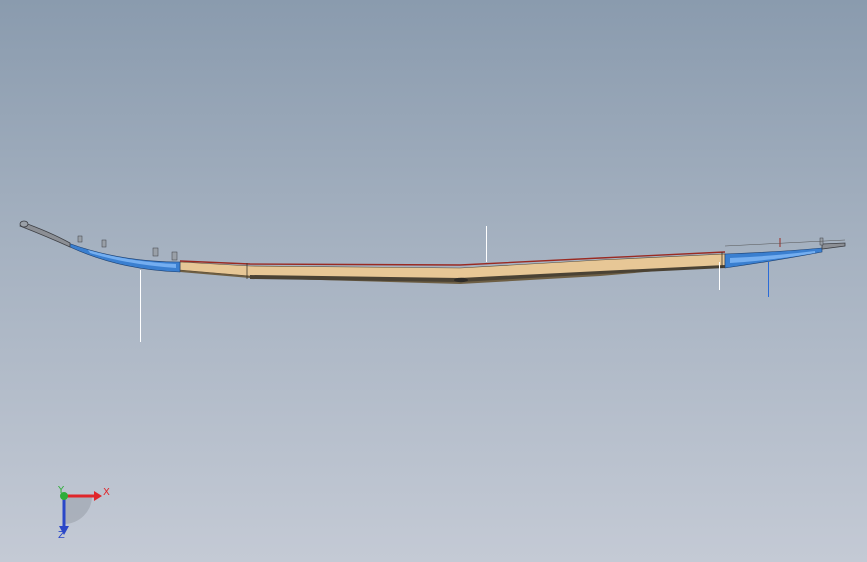 This screenshot has height=562, width=867. I want to click on z-axis-label: Z, so click(61, 535).